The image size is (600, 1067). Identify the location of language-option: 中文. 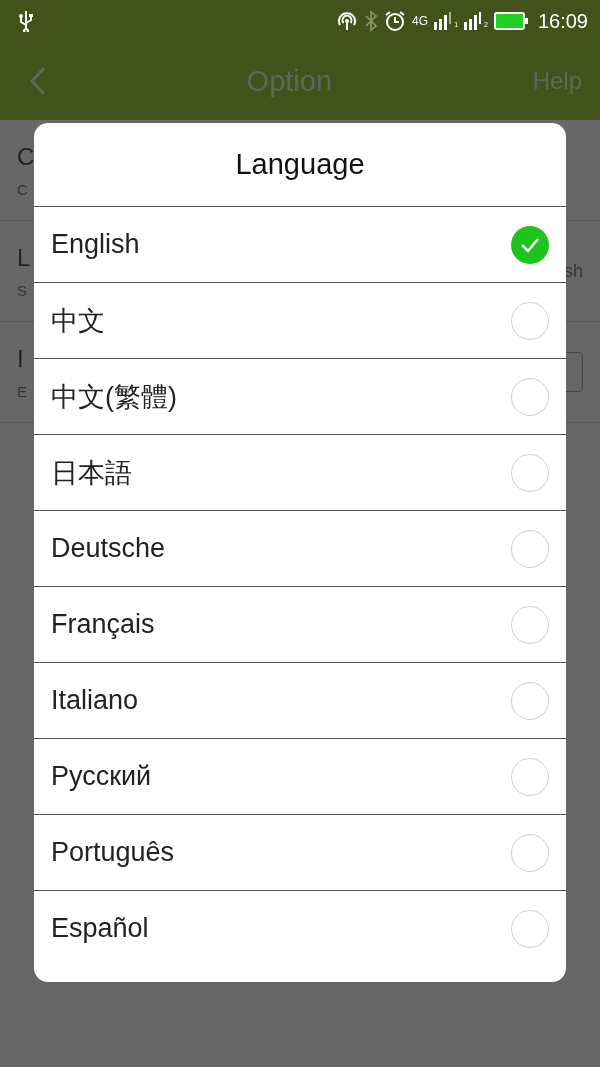
(300, 321).